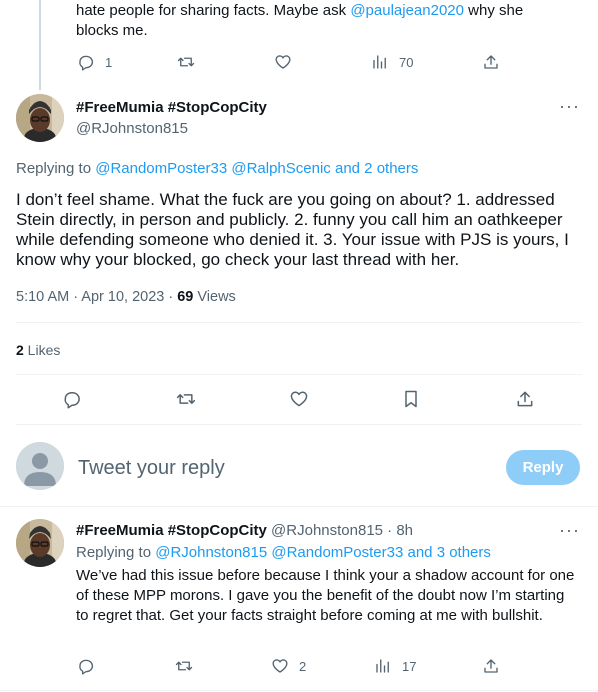 This screenshot has height=692, width=598. What do you see at coordinates (280, 168) in the screenshot?
I see `mention-link: @RalphScenic` at bounding box center [280, 168].